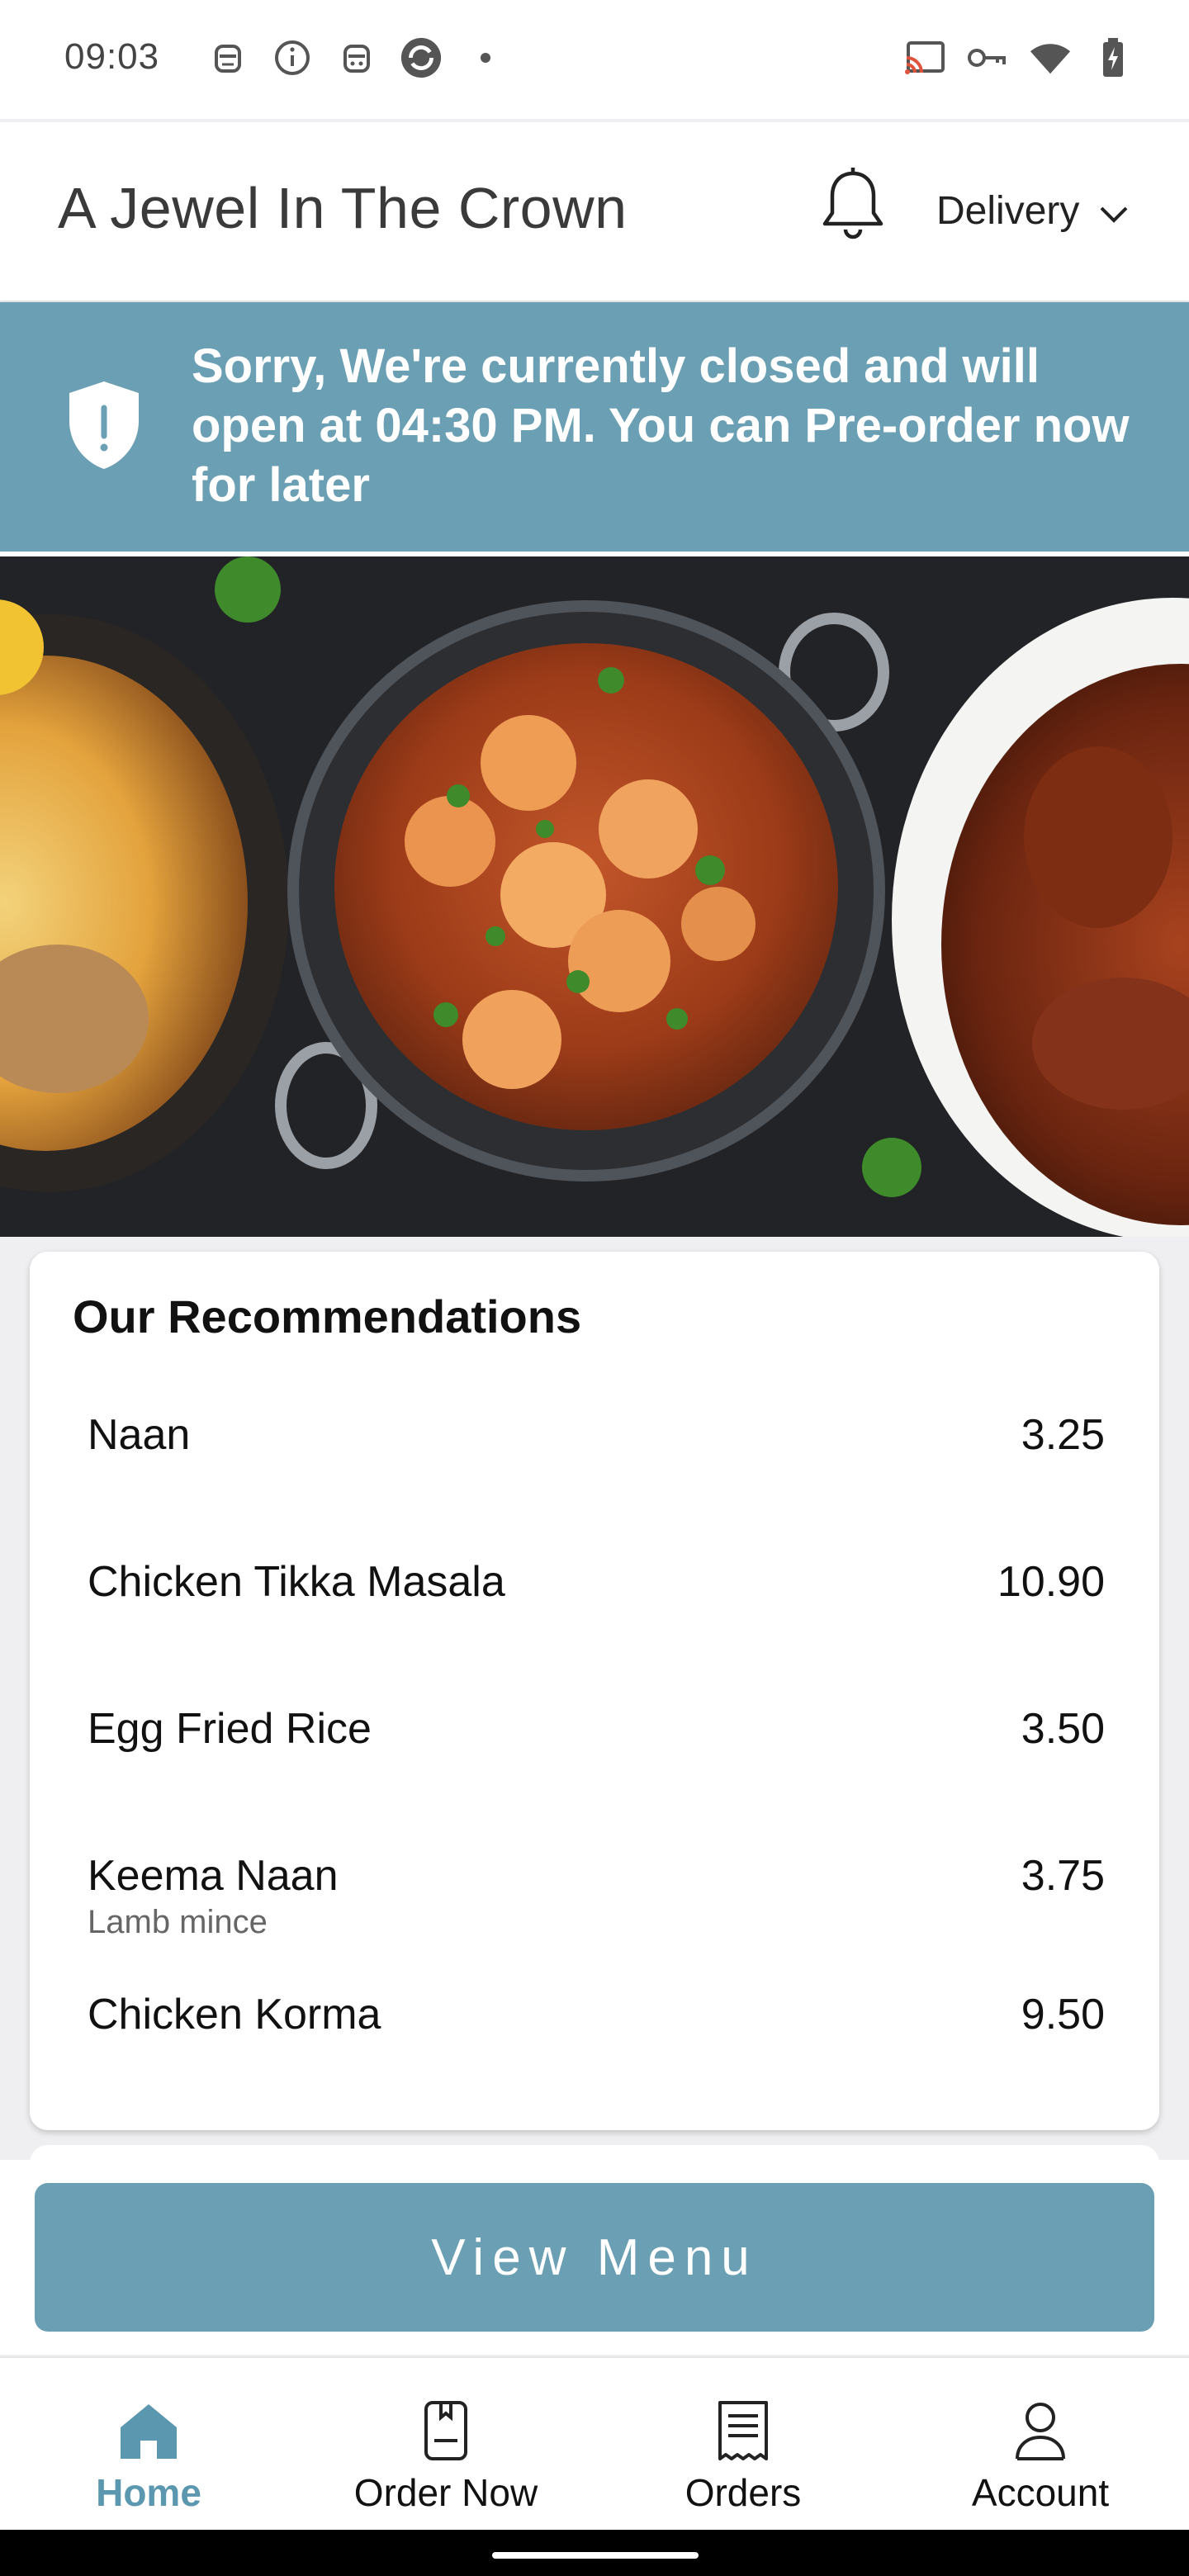 The image size is (1189, 2576). I want to click on nav-label: Account, so click(1040, 2492).